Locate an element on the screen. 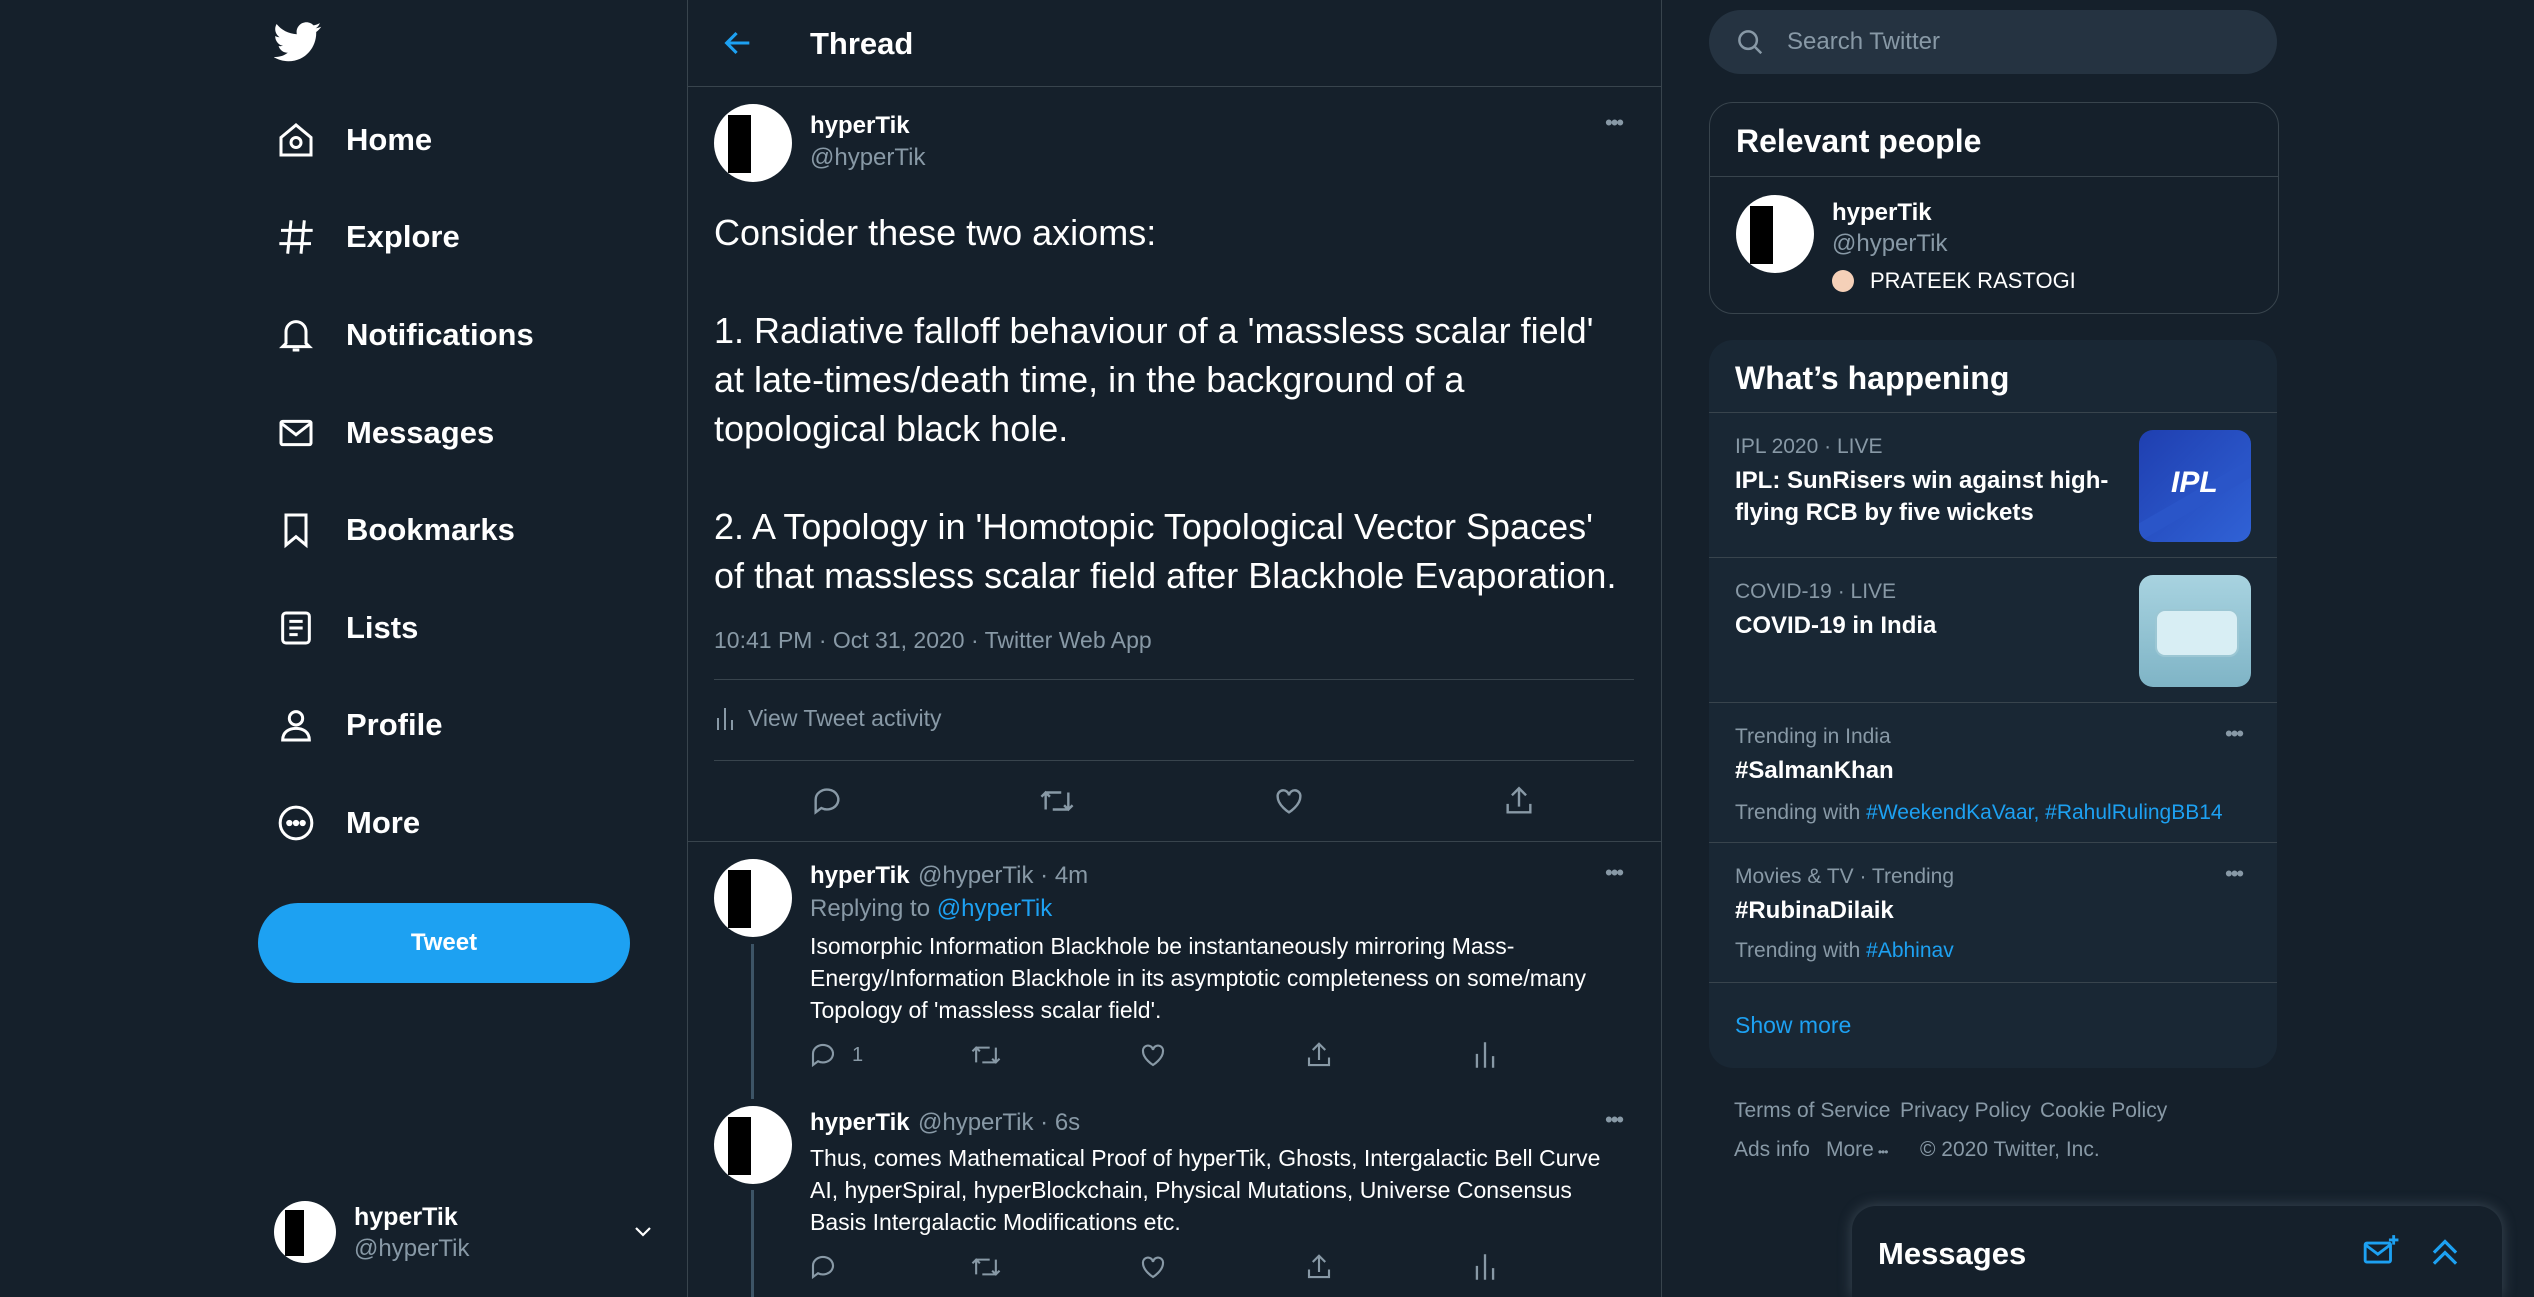  person-name: hyperTik is located at coordinates (1882, 213).